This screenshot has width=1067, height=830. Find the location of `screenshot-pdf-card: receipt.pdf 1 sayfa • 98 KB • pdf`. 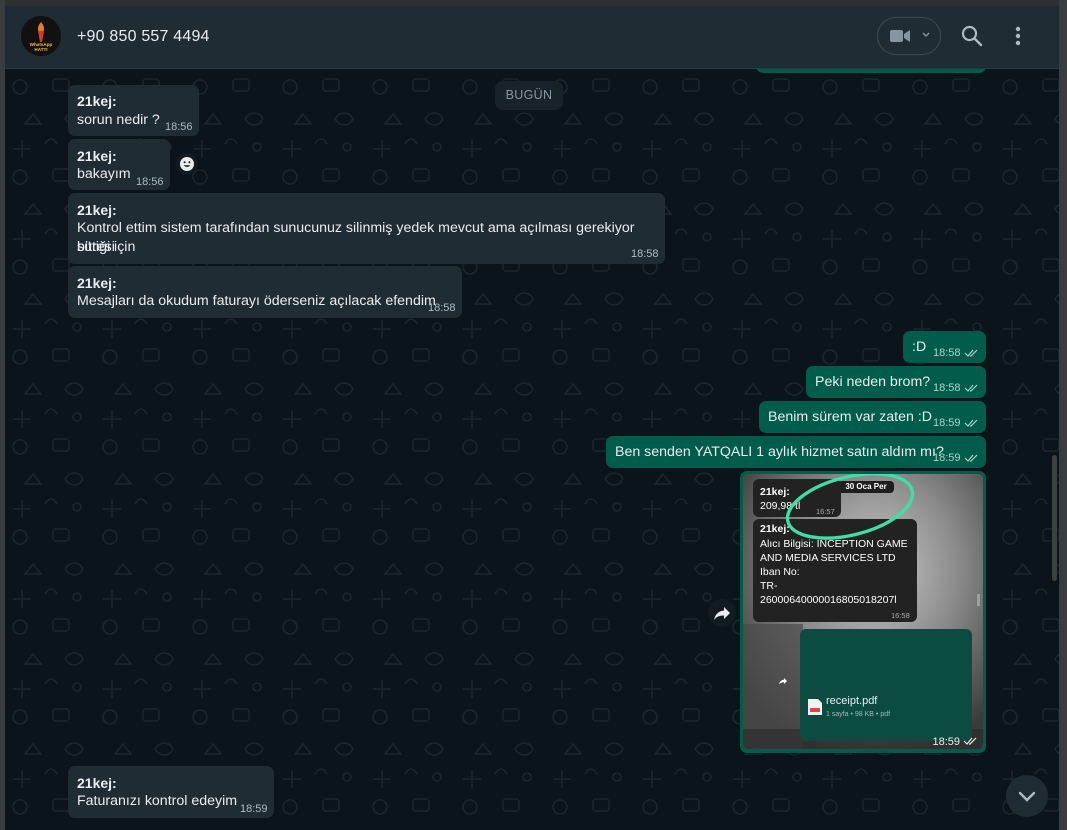

screenshot-pdf-card: receipt.pdf 1 sayfa • 98 KB • pdf is located at coordinates (886, 685).